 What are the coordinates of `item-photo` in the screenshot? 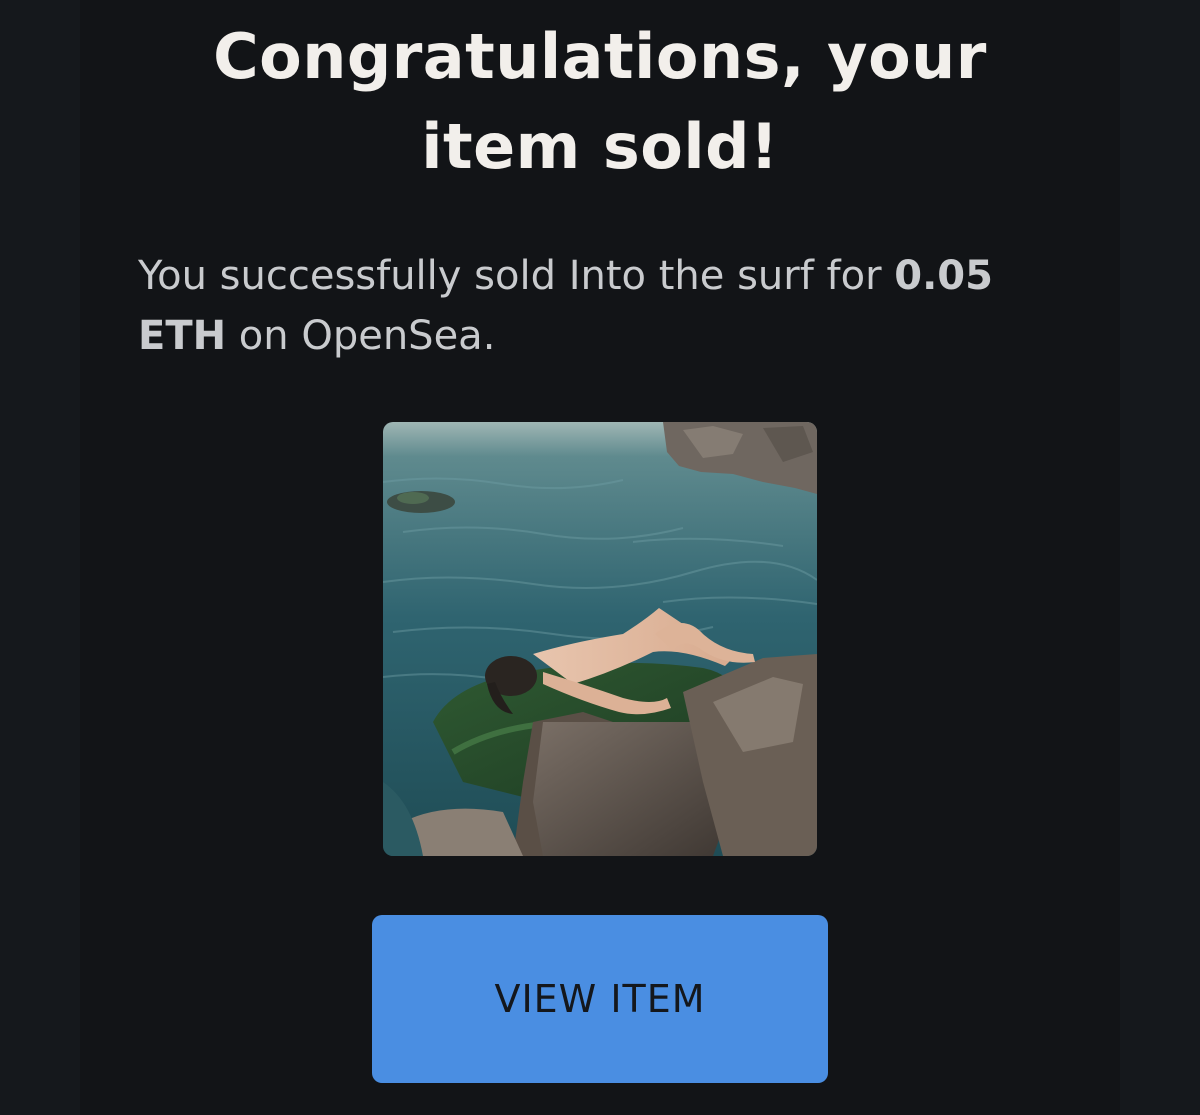 It's located at (600, 639).